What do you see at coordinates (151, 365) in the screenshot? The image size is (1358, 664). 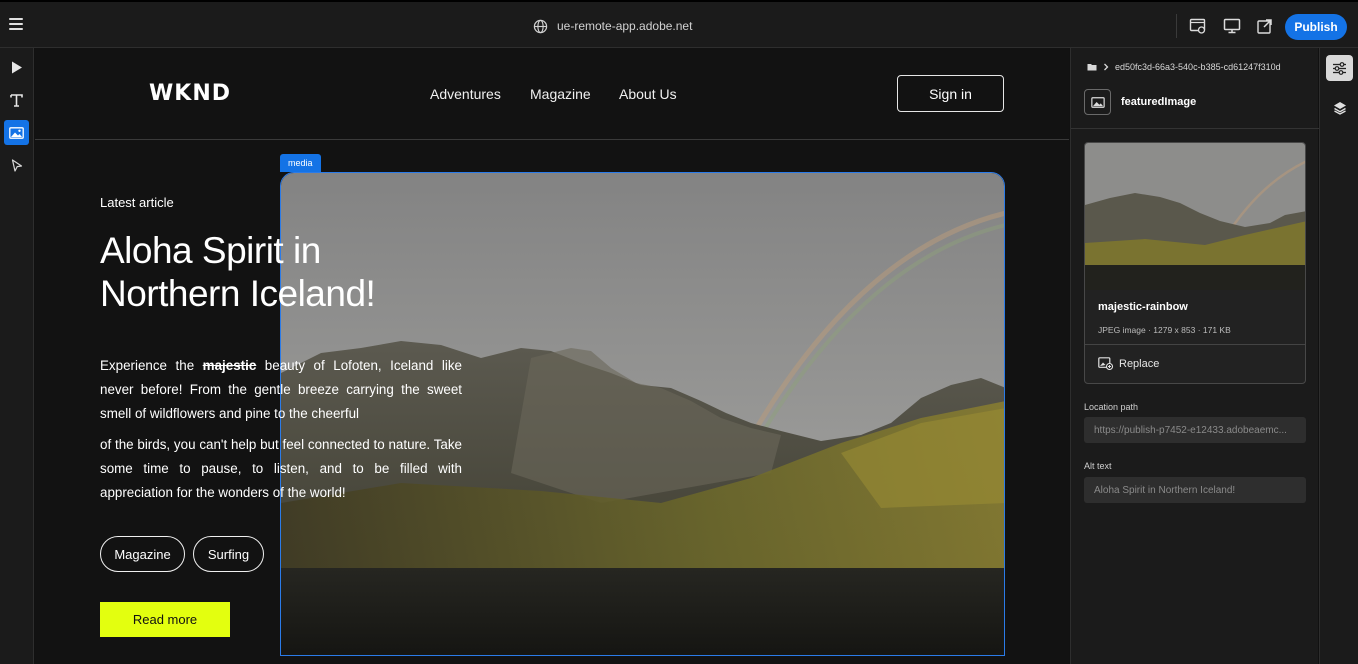 I see `paragraph-text: Experience the` at bounding box center [151, 365].